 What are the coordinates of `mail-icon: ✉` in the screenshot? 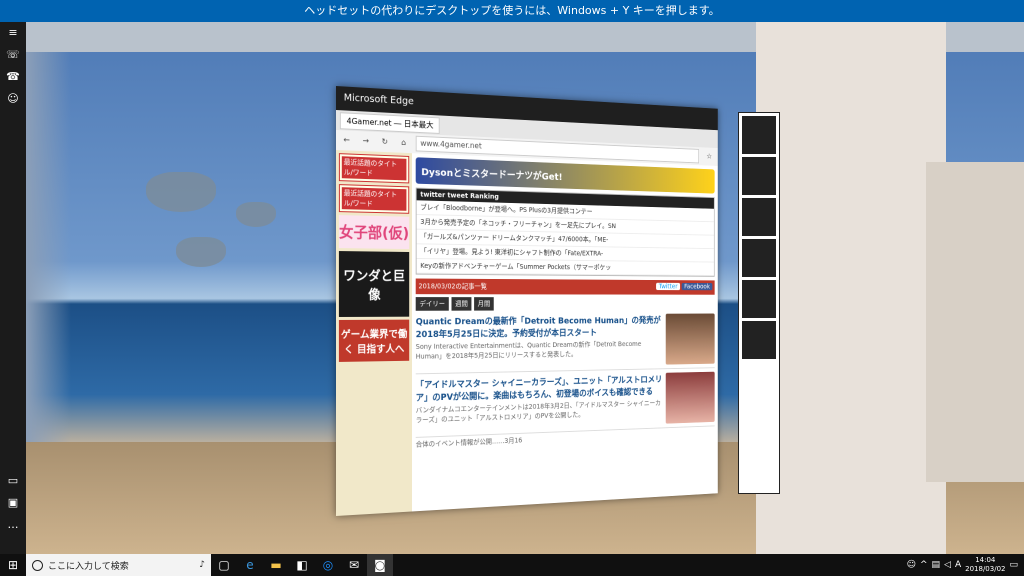 It's located at (354, 565).